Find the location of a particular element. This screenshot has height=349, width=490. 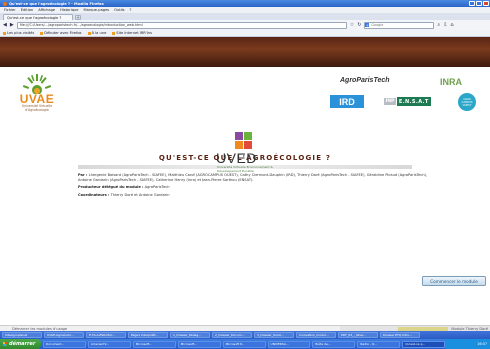

start-module-button: Commencer le module is located at coordinates (454, 281).